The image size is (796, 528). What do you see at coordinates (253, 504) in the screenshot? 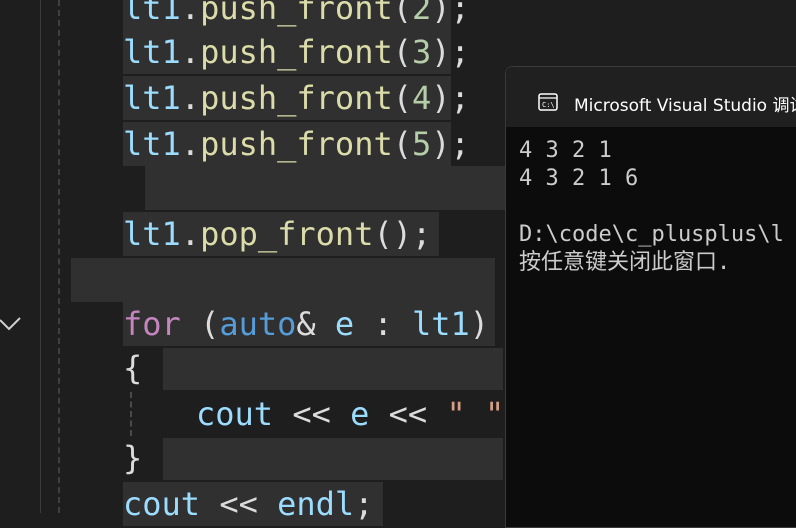
I see `code-line-cout-endl: cout << endl;` at bounding box center [253, 504].